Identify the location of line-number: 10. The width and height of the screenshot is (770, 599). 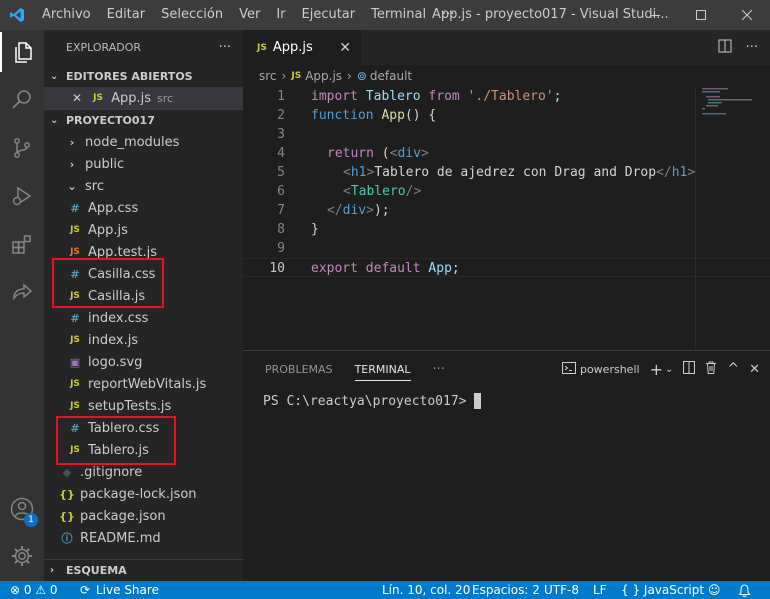
(277, 268).